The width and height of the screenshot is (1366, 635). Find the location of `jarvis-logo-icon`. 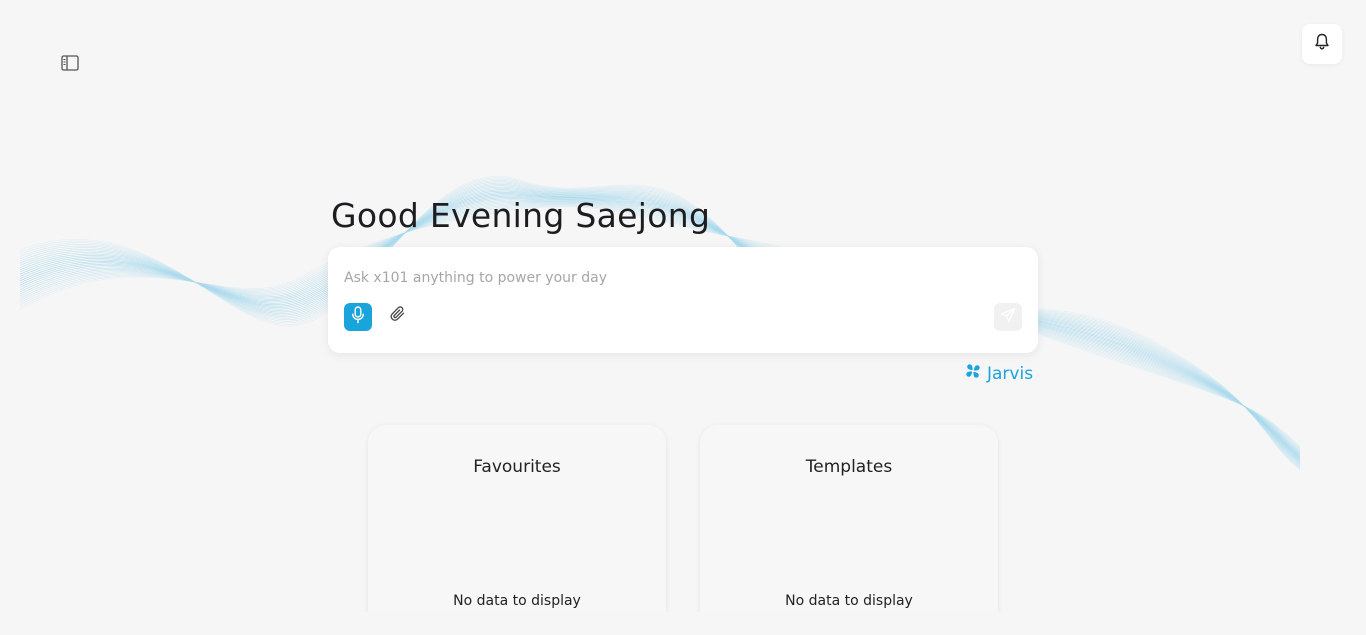

jarvis-logo-icon is located at coordinates (973, 373).